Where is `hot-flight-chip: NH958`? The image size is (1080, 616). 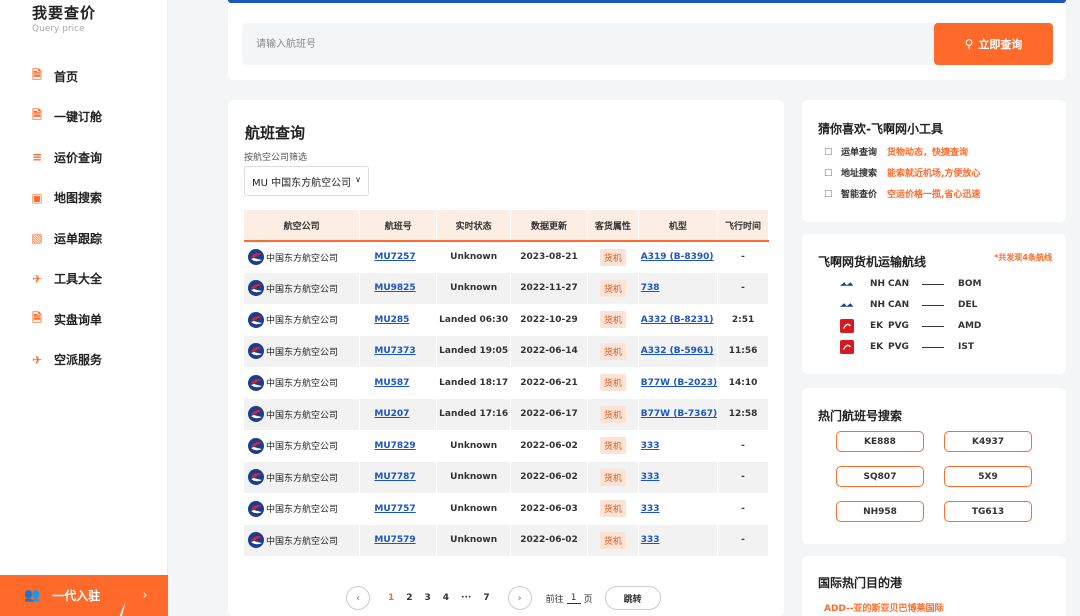
hot-flight-chip: NH958 is located at coordinates (880, 511).